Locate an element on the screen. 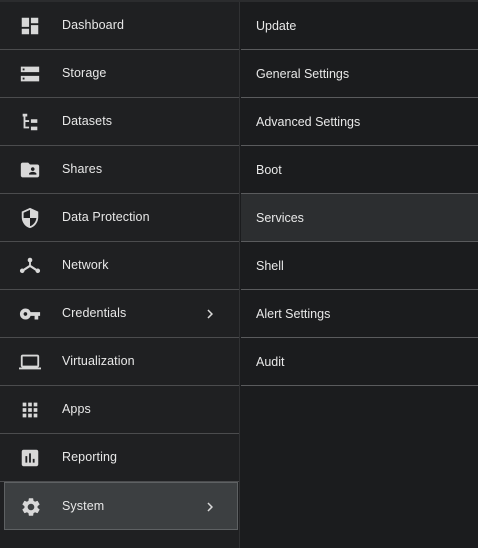 The height and width of the screenshot is (548, 478). sidebar-item-label: Apps is located at coordinates (76, 409).